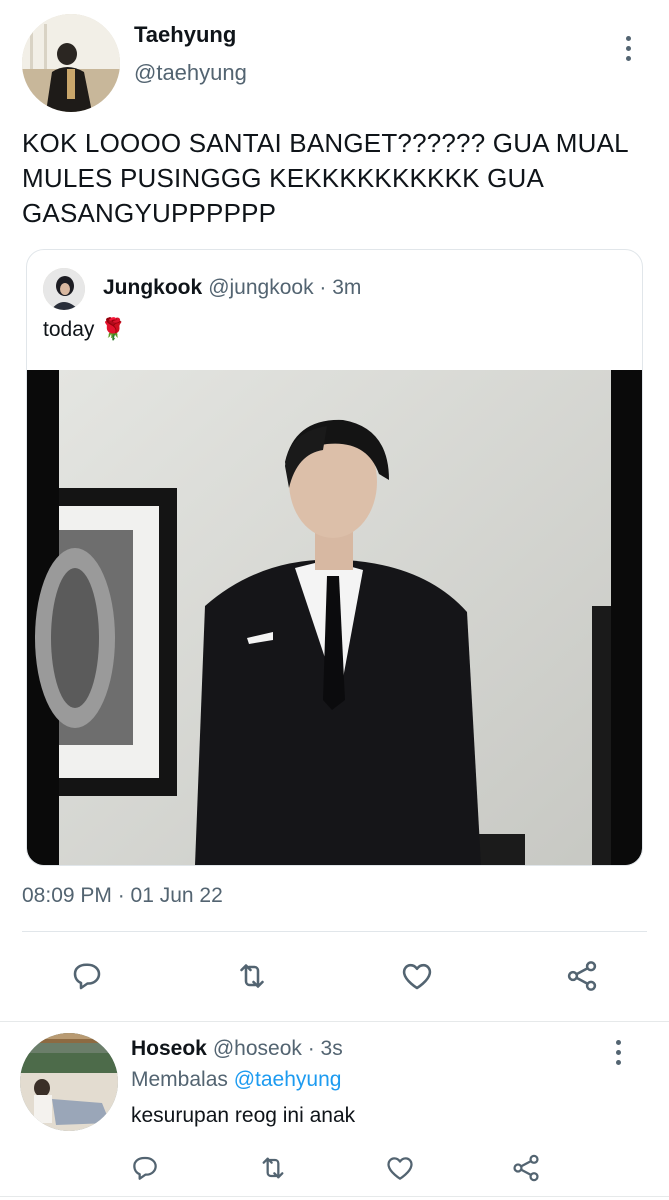 The height and width of the screenshot is (1200, 669). I want to click on reply-header: Hoseok @hoseok · 3s, so click(237, 1049).